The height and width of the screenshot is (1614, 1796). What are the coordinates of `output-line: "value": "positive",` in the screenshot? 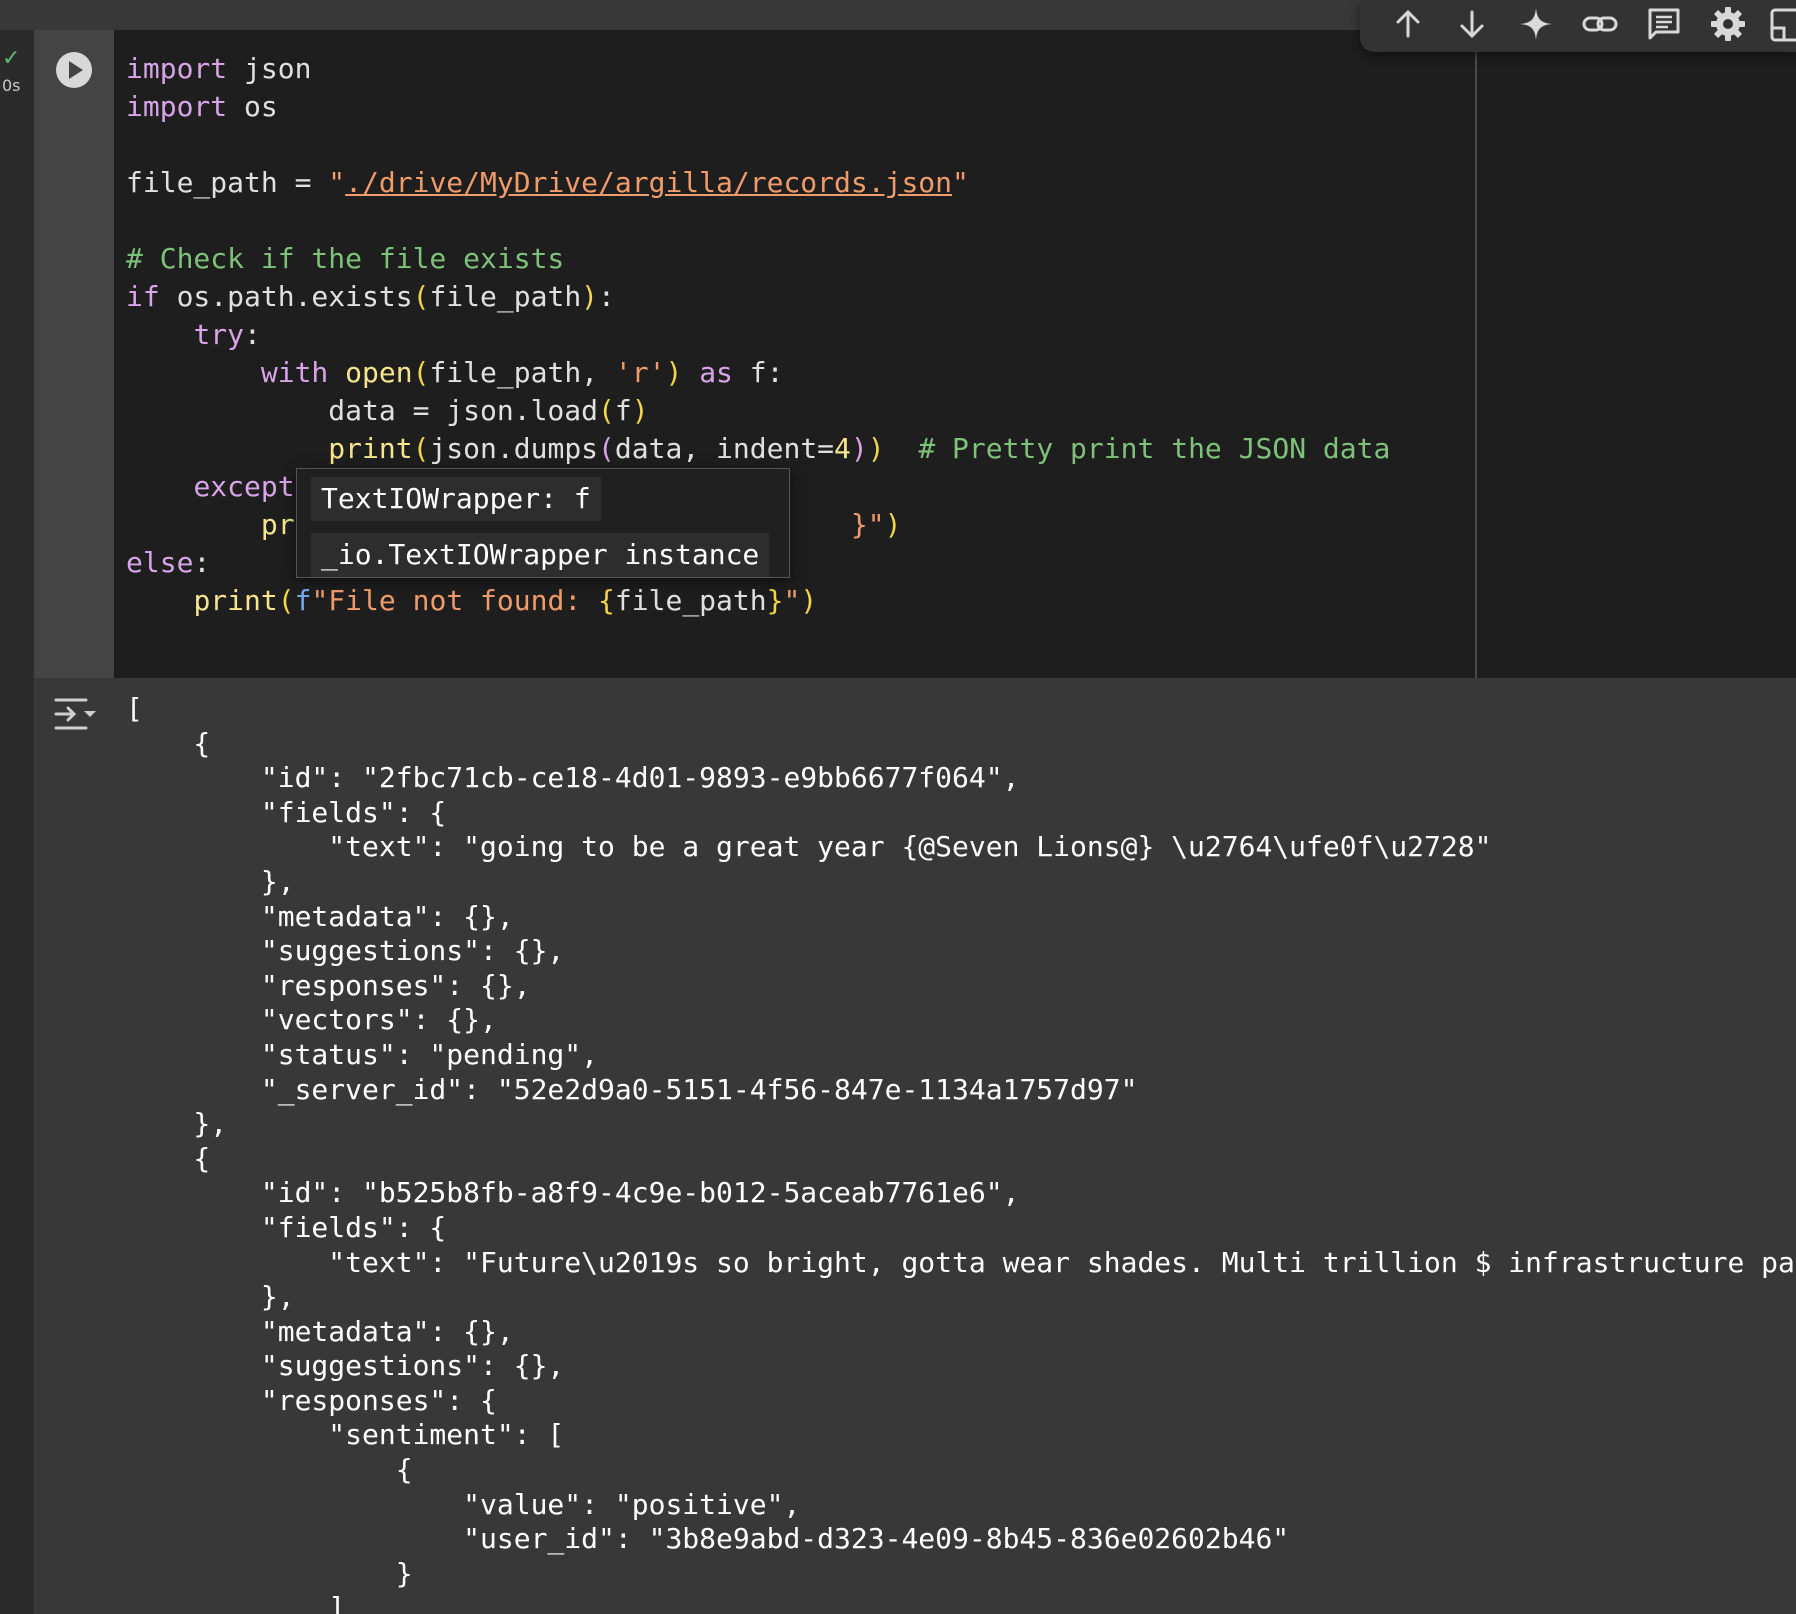 It's located at (463, 1504).